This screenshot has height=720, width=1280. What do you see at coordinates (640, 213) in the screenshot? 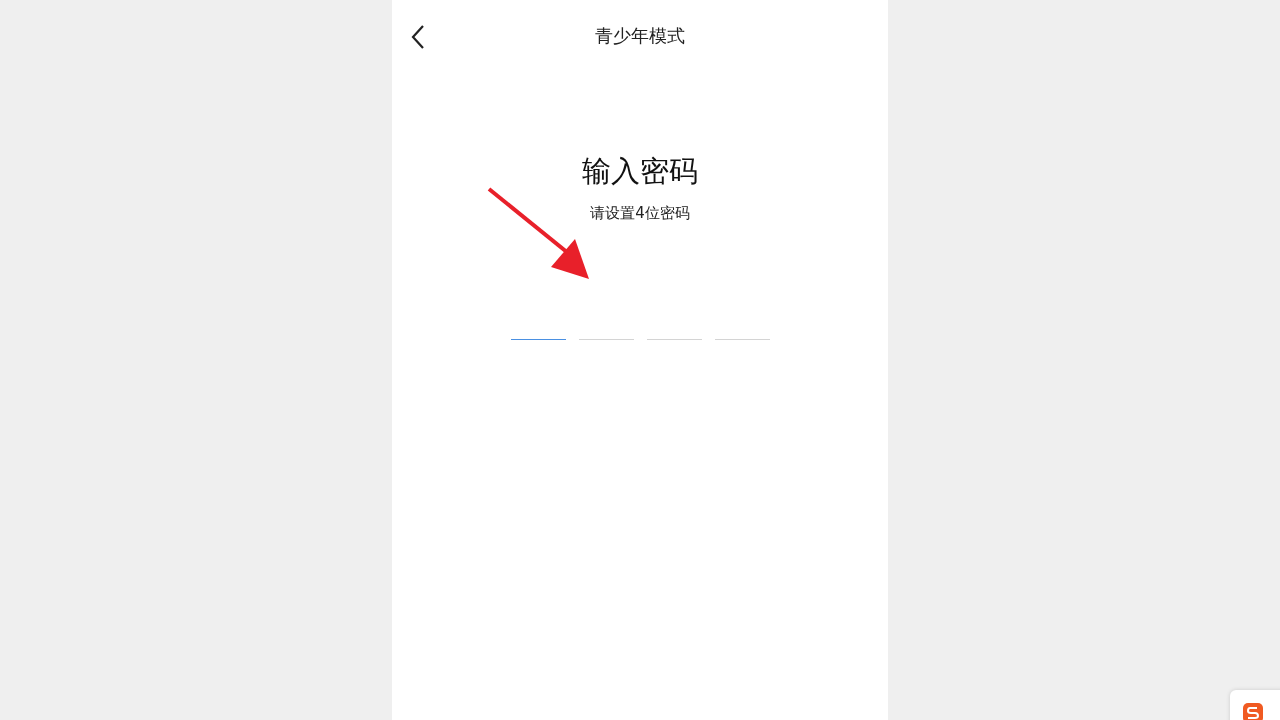
I see `hint-text: 请设置4位密码` at bounding box center [640, 213].